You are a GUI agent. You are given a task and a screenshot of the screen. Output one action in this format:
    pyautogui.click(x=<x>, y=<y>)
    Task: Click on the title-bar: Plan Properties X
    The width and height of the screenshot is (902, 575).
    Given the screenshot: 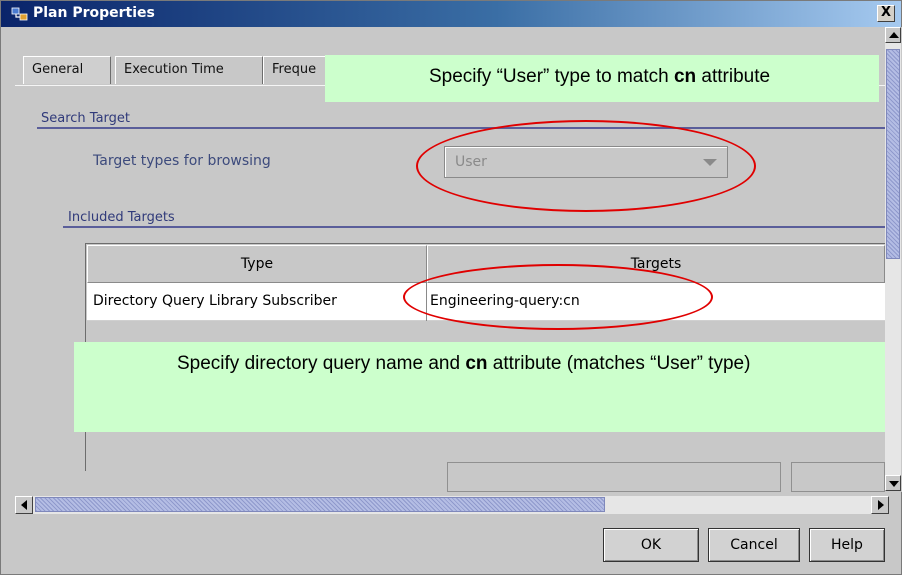 What is the action you would take?
    pyautogui.click(x=451, y=14)
    